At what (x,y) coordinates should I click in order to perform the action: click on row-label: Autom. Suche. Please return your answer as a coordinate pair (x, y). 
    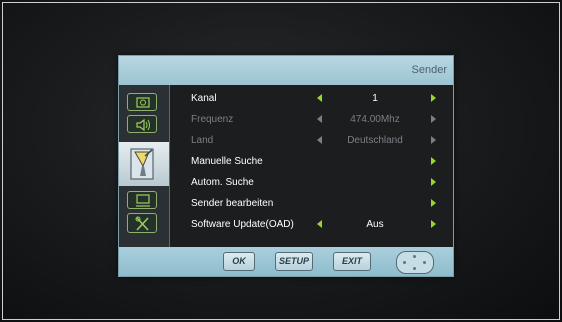
    Looking at the image, I should click on (222, 182).